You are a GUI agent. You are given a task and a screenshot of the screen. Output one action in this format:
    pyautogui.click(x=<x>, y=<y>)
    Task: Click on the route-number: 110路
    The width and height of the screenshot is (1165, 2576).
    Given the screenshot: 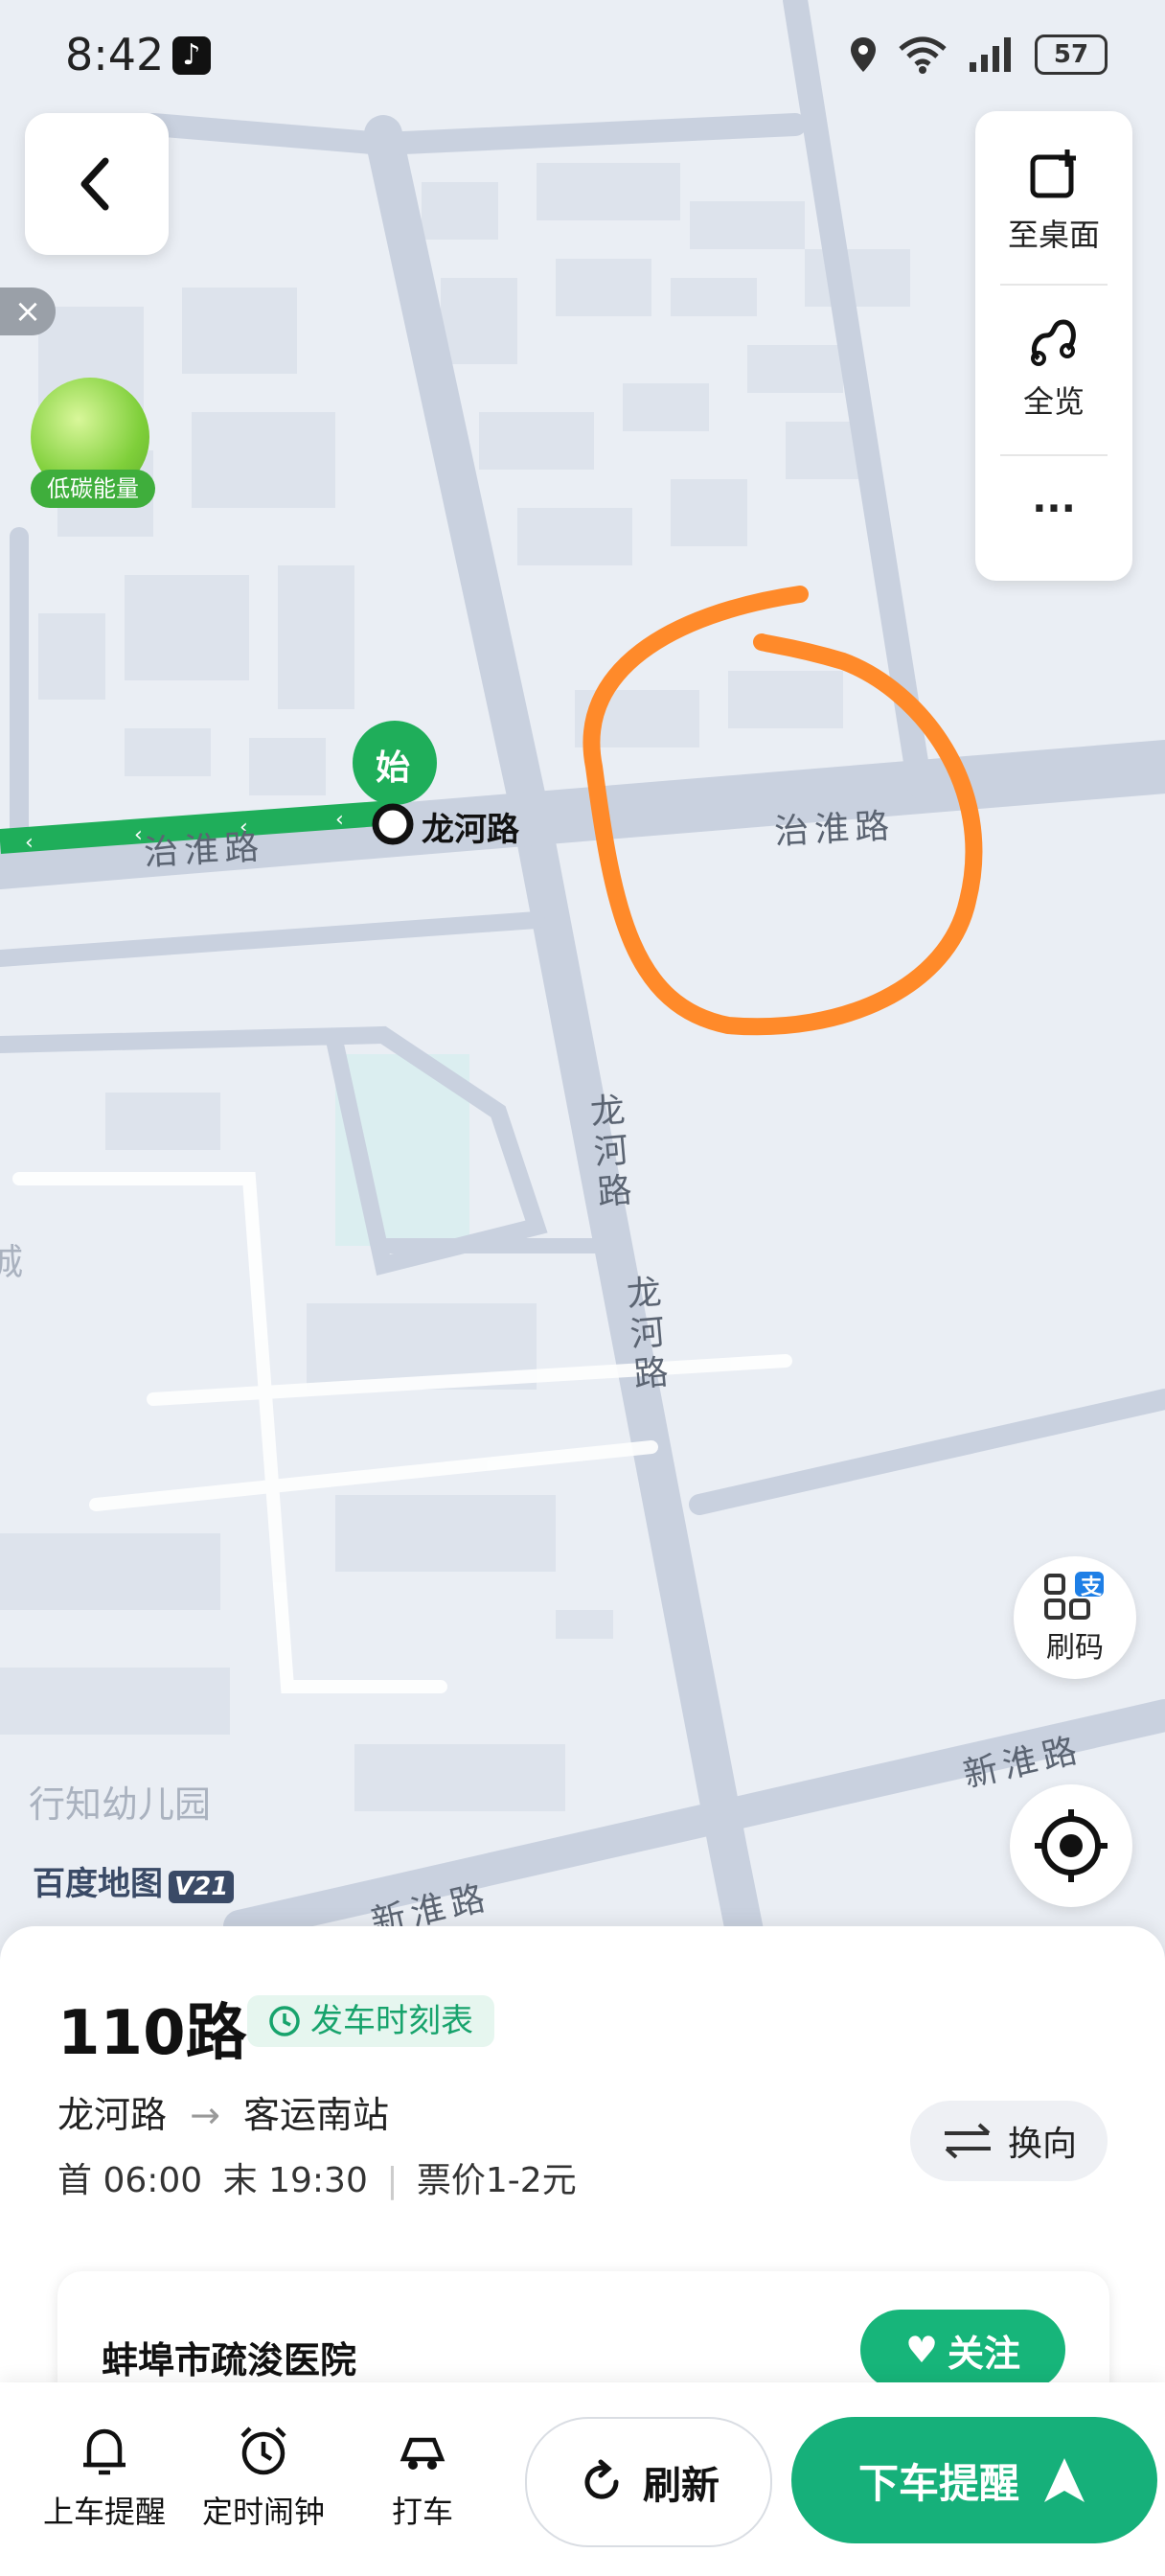 What is the action you would take?
    pyautogui.click(x=152, y=2034)
    